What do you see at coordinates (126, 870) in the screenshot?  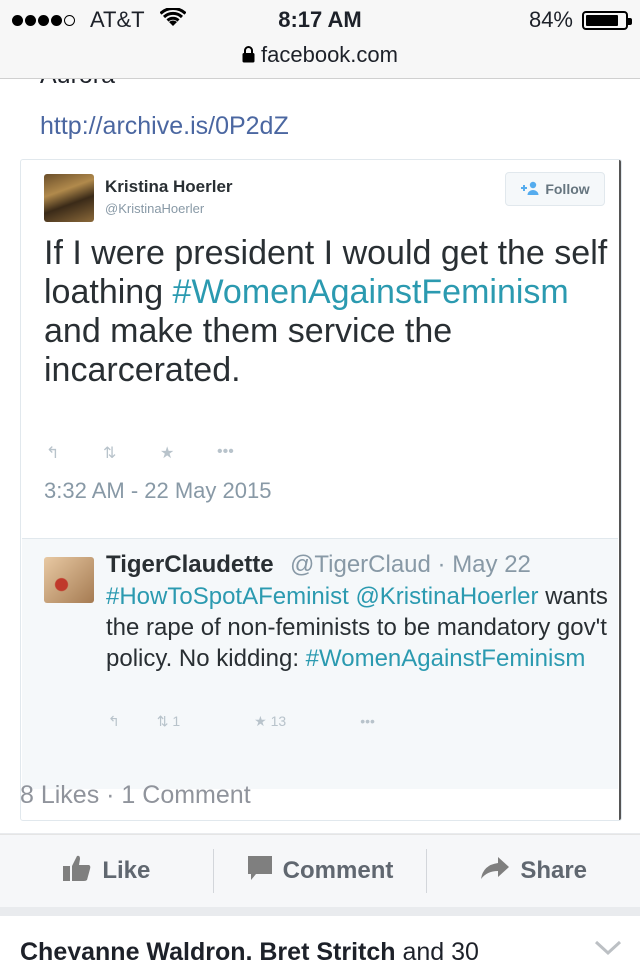 I see `like-label: Like` at bounding box center [126, 870].